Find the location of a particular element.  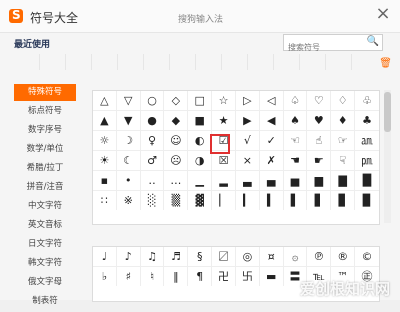

symbol-cell: © is located at coordinates (367, 256).